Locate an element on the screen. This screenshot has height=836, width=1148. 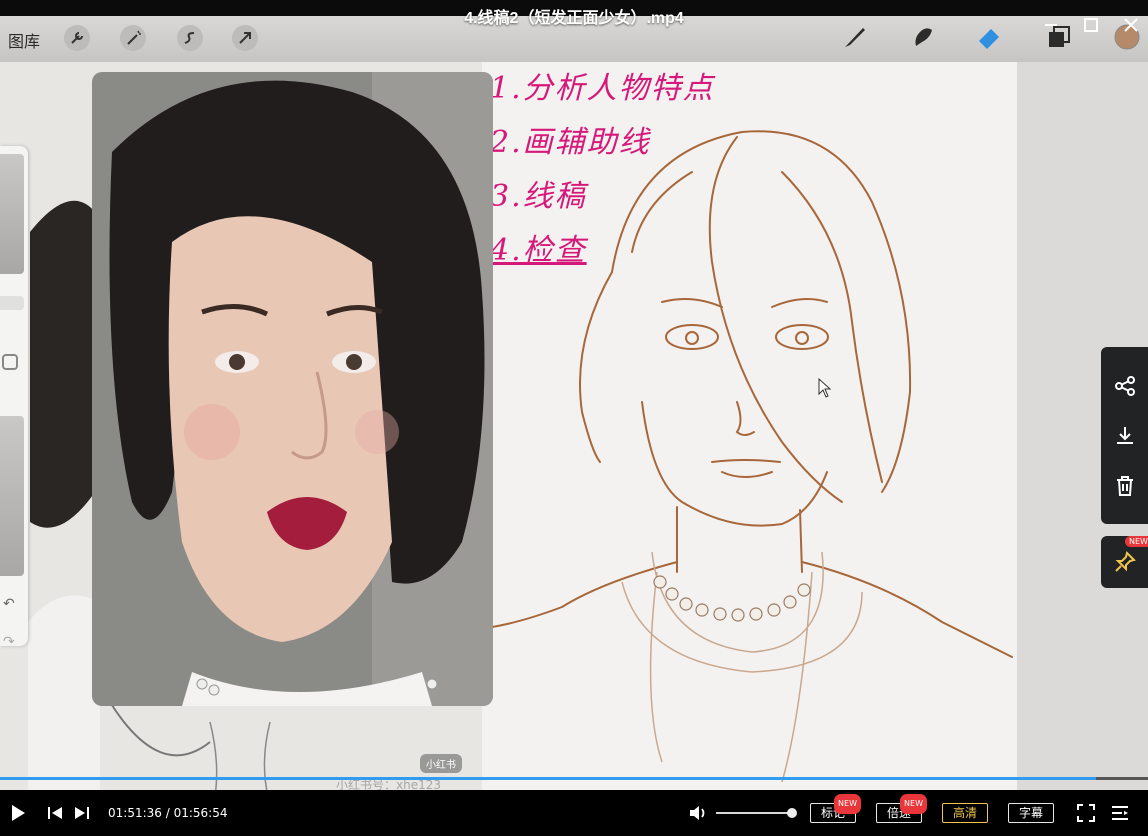
wrench-icon is located at coordinates (77, 38).